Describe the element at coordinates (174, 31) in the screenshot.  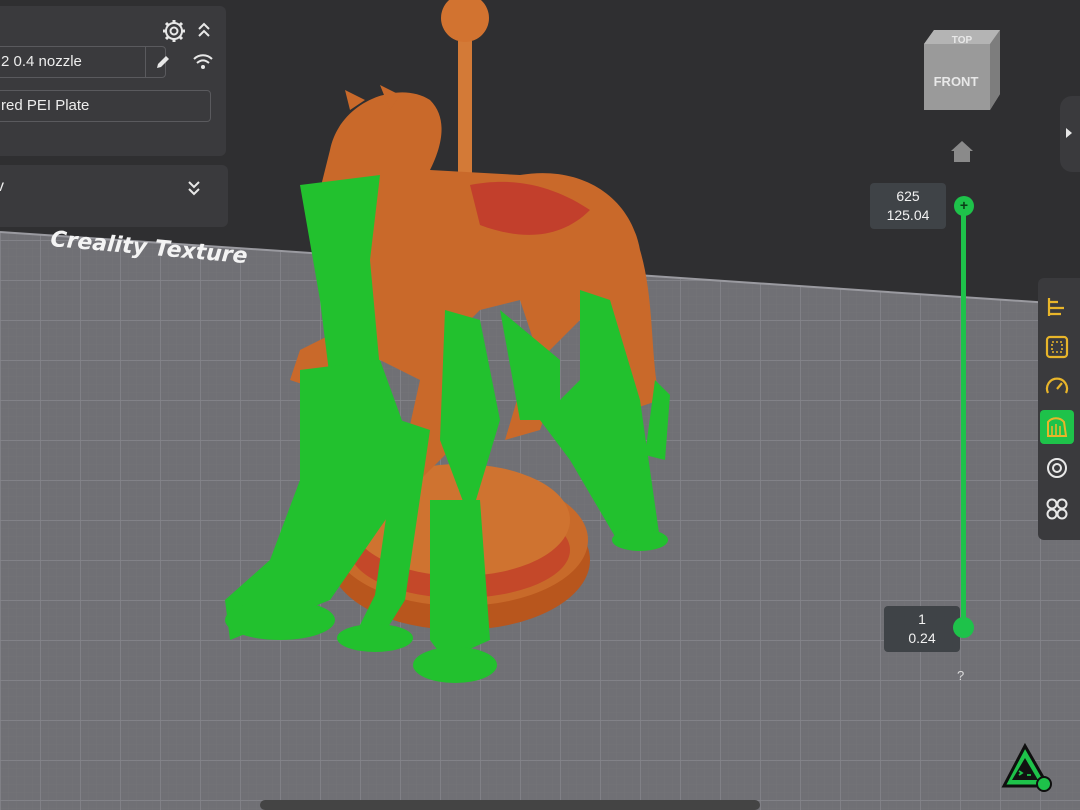
I see `gear-icon` at that location.